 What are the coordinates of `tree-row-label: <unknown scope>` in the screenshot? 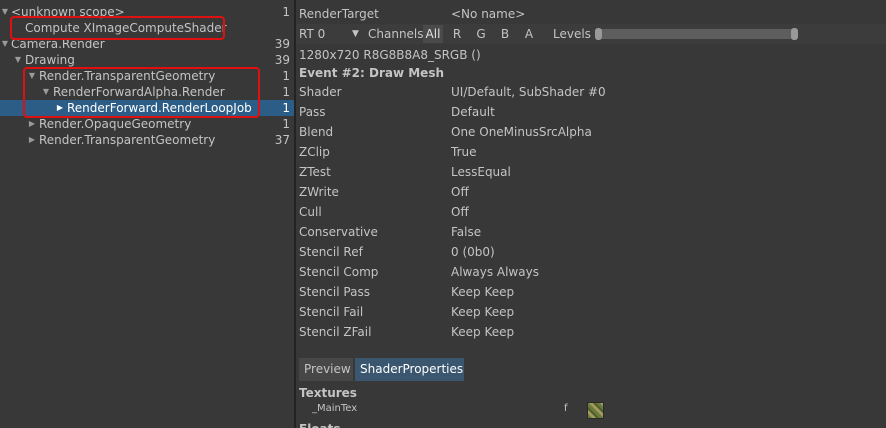 It's located at (68, 12).